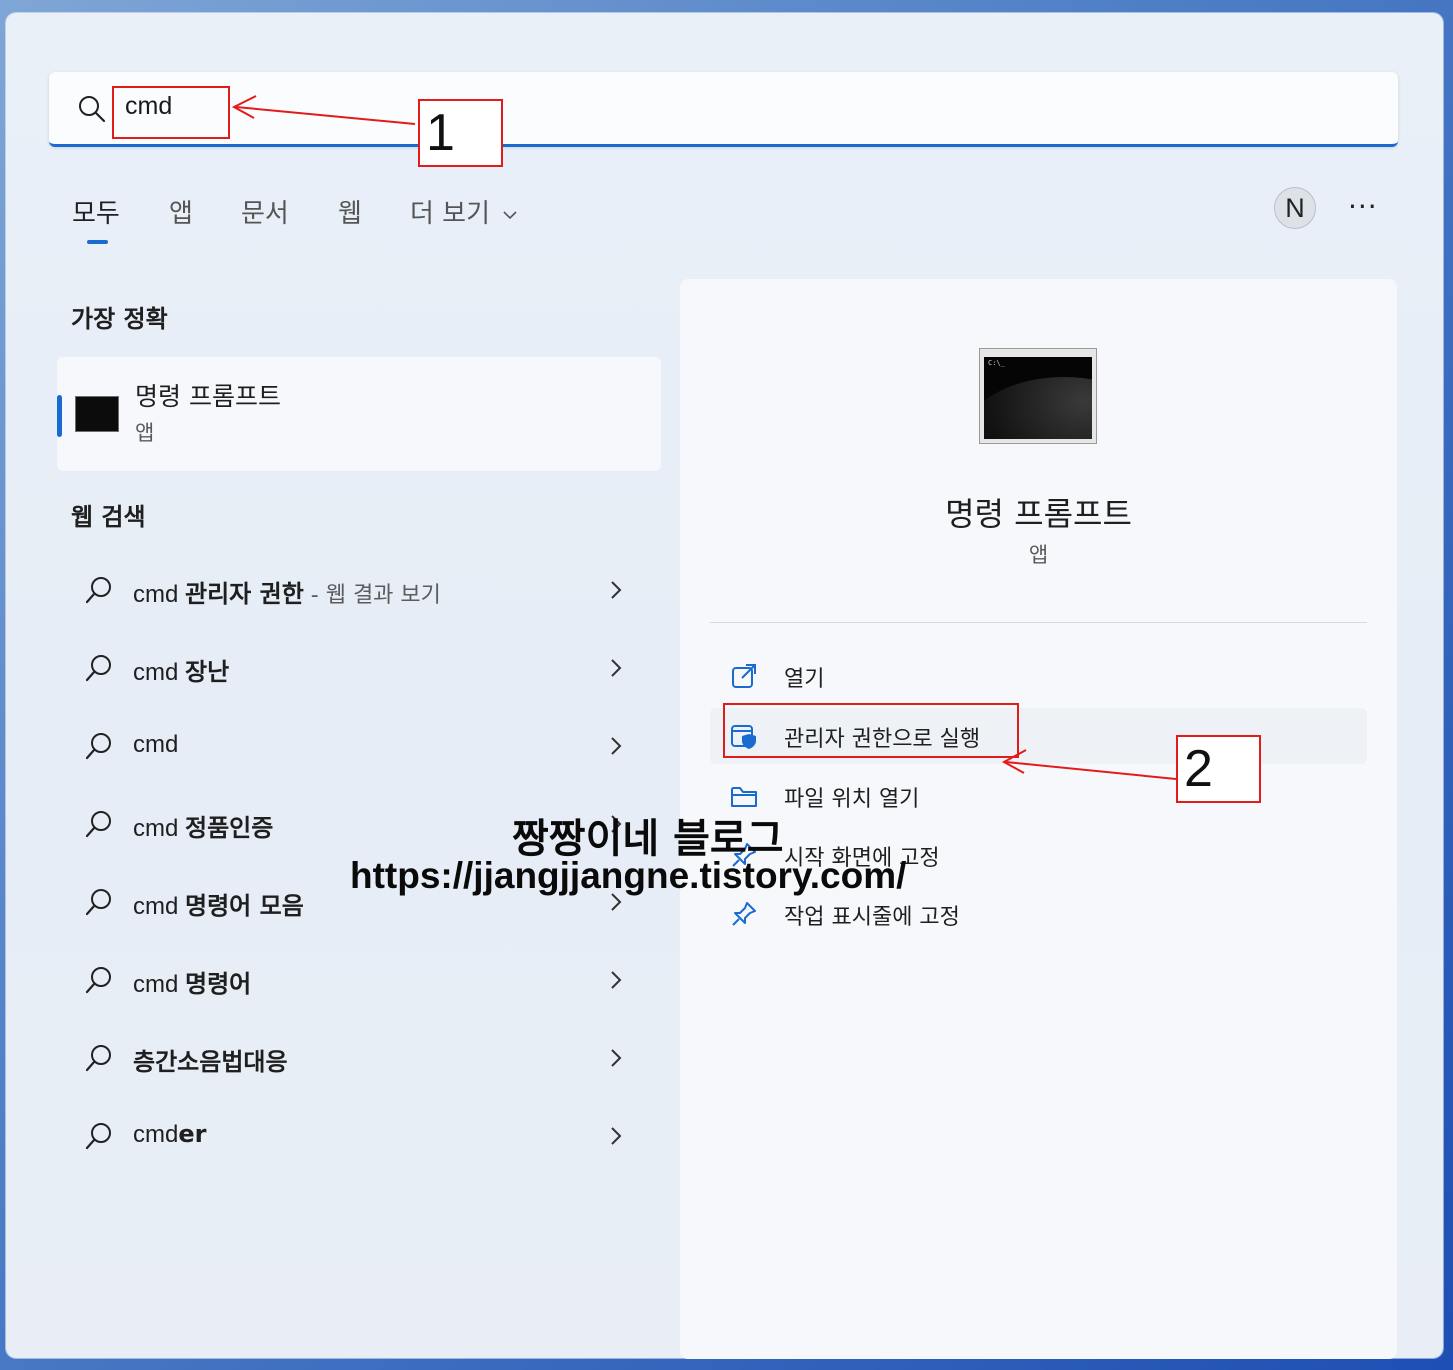 The image size is (1453, 1370). I want to click on web-search-item-suggestion: 명령어, so click(218, 984).